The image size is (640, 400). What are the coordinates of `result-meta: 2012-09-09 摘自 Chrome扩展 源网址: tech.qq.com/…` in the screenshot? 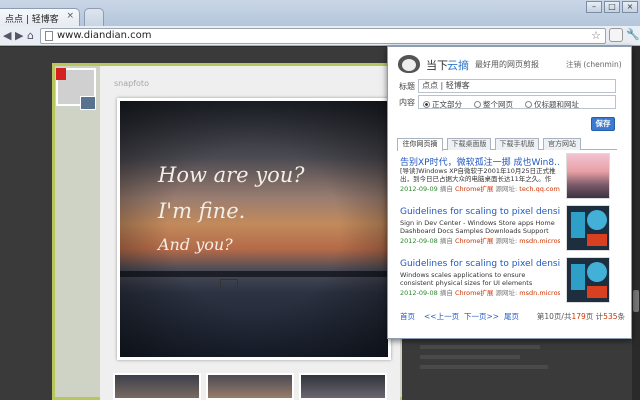 It's located at (480, 188).